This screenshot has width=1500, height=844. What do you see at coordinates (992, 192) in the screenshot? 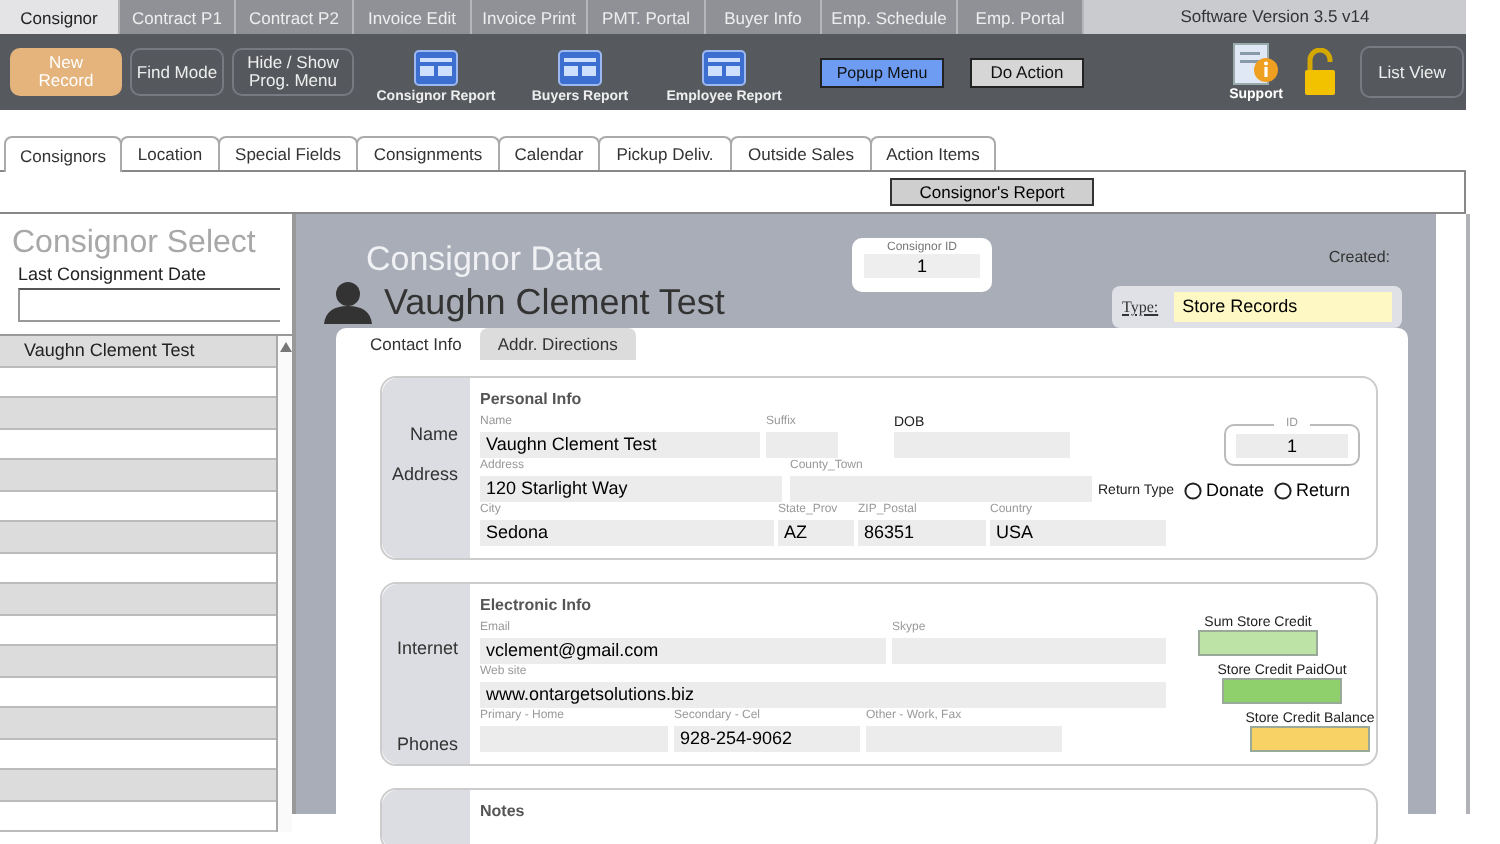
I see `consignor-report-button: Consignor's Report` at bounding box center [992, 192].